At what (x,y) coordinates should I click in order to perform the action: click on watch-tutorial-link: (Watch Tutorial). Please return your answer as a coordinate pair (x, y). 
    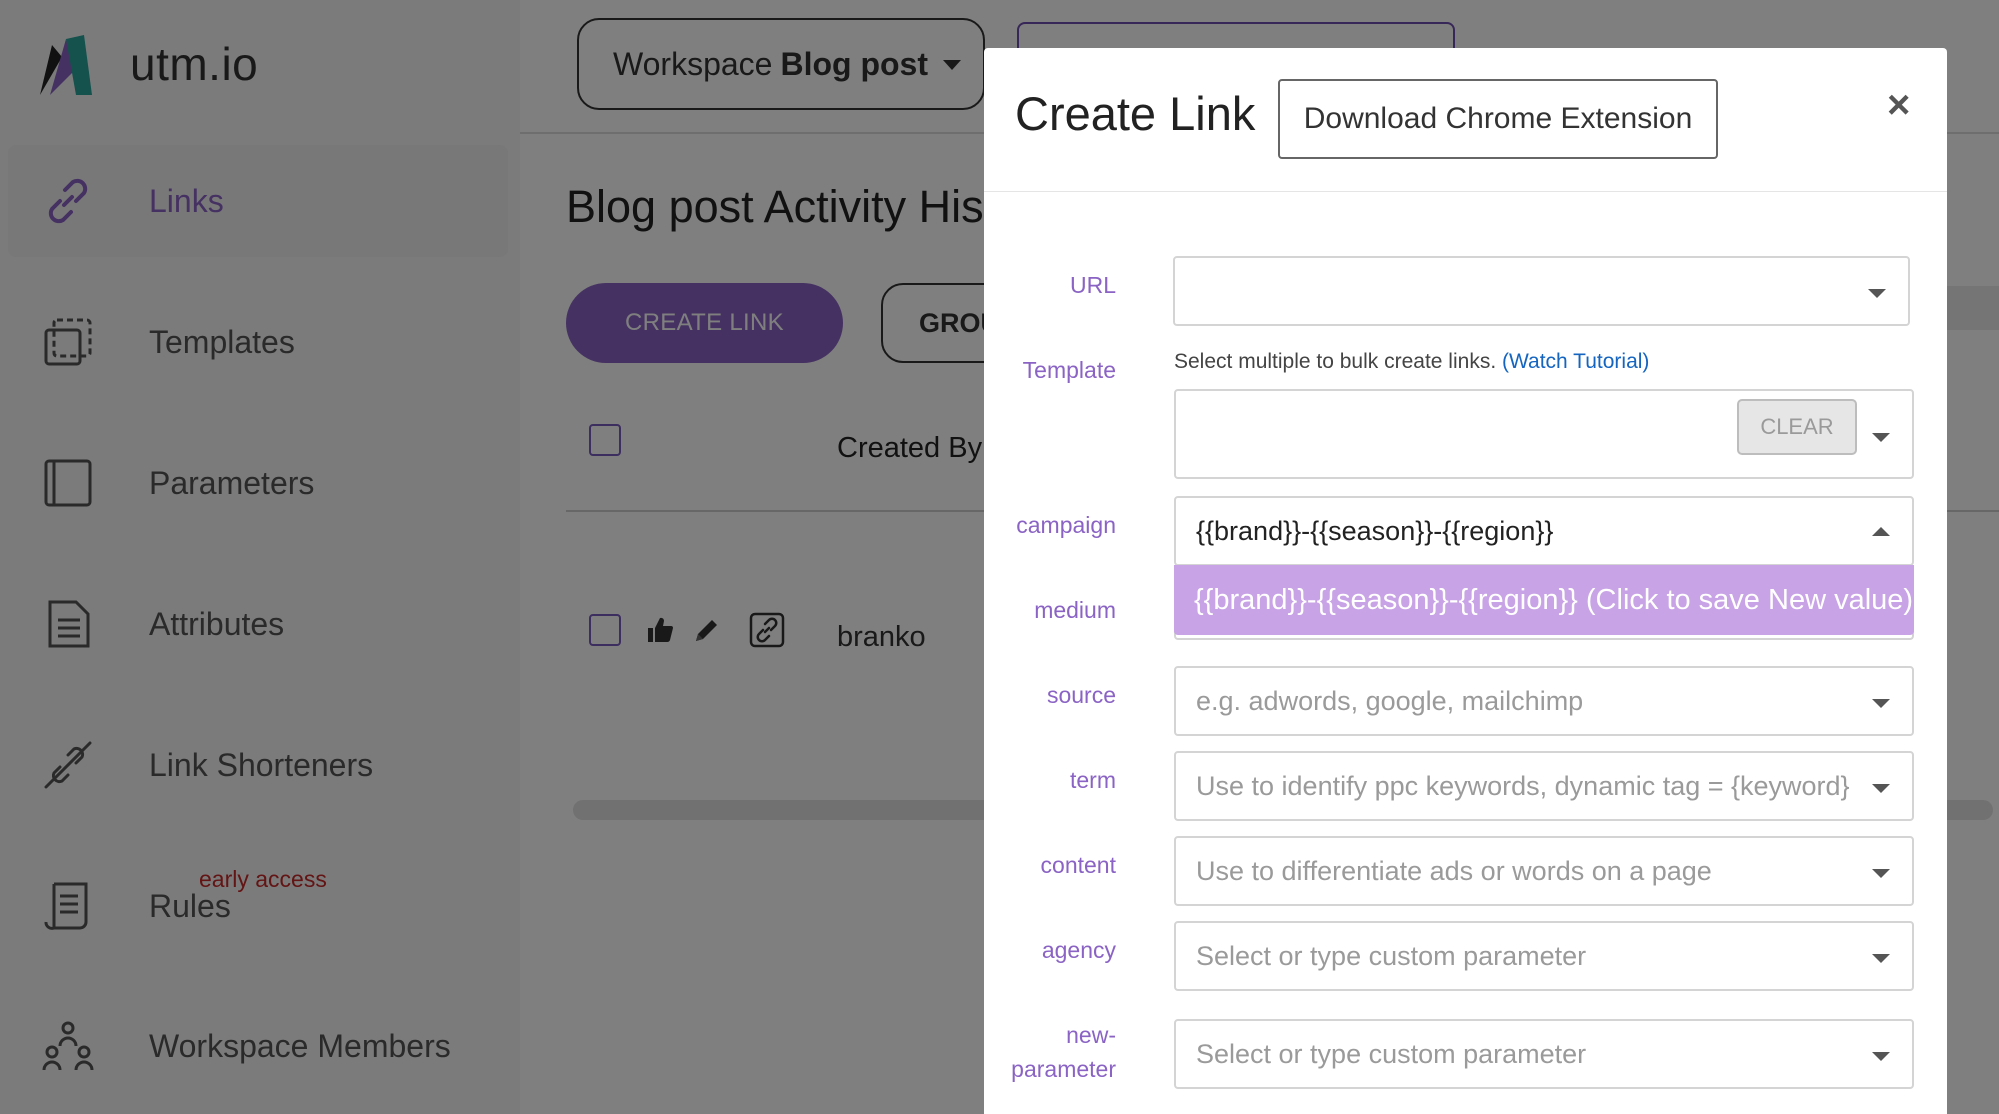
    Looking at the image, I should click on (1575, 361).